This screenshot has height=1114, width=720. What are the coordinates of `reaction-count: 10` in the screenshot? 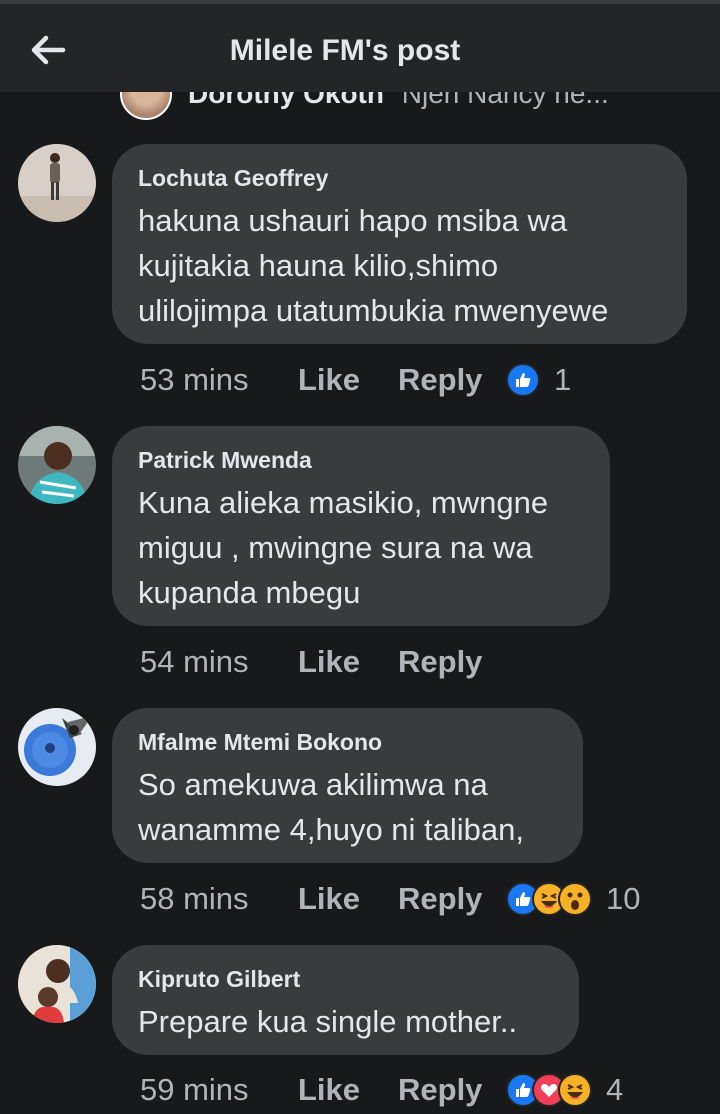 It's located at (623, 899).